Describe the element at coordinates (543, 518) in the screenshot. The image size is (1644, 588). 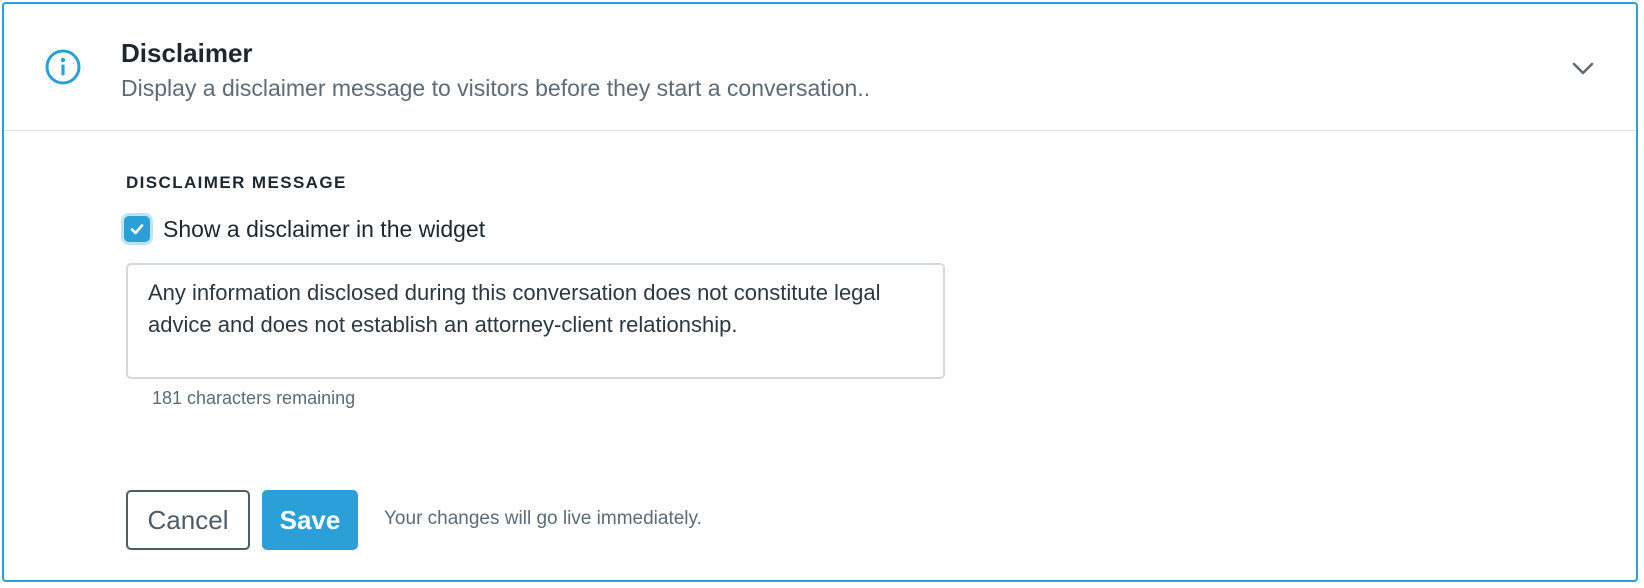
I see `live-note: Your changes will go live immediately.` at that location.